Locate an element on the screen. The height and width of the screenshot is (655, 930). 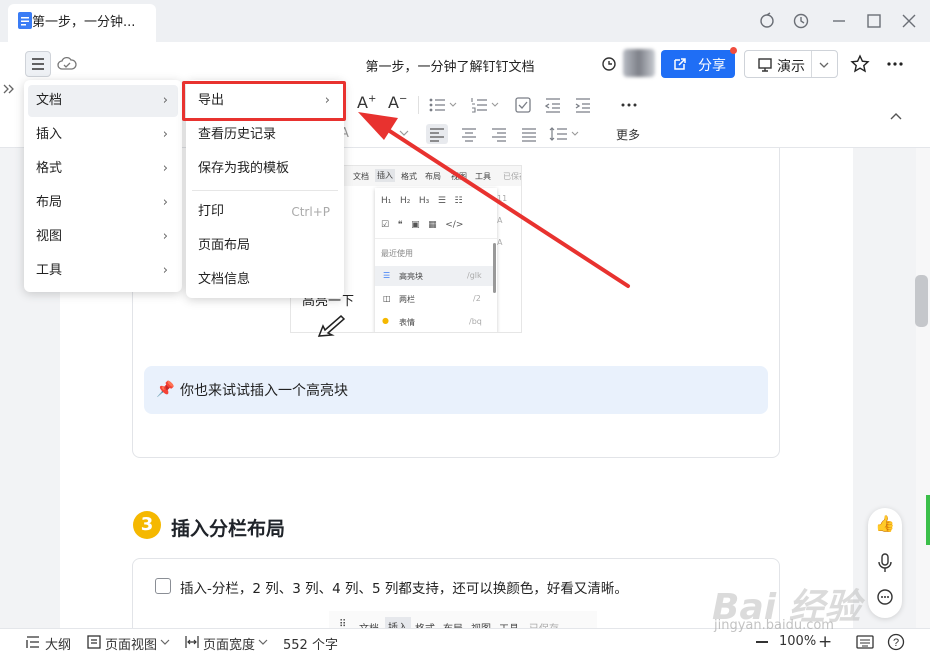
menu-item-label: 文档信息 is located at coordinates (224, 279).